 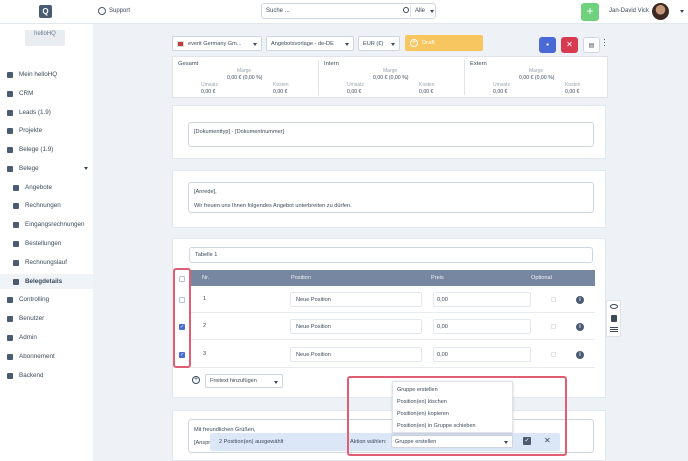 What do you see at coordinates (660, 11) in the screenshot?
I see `avatar` at bounding box center [660, 11].